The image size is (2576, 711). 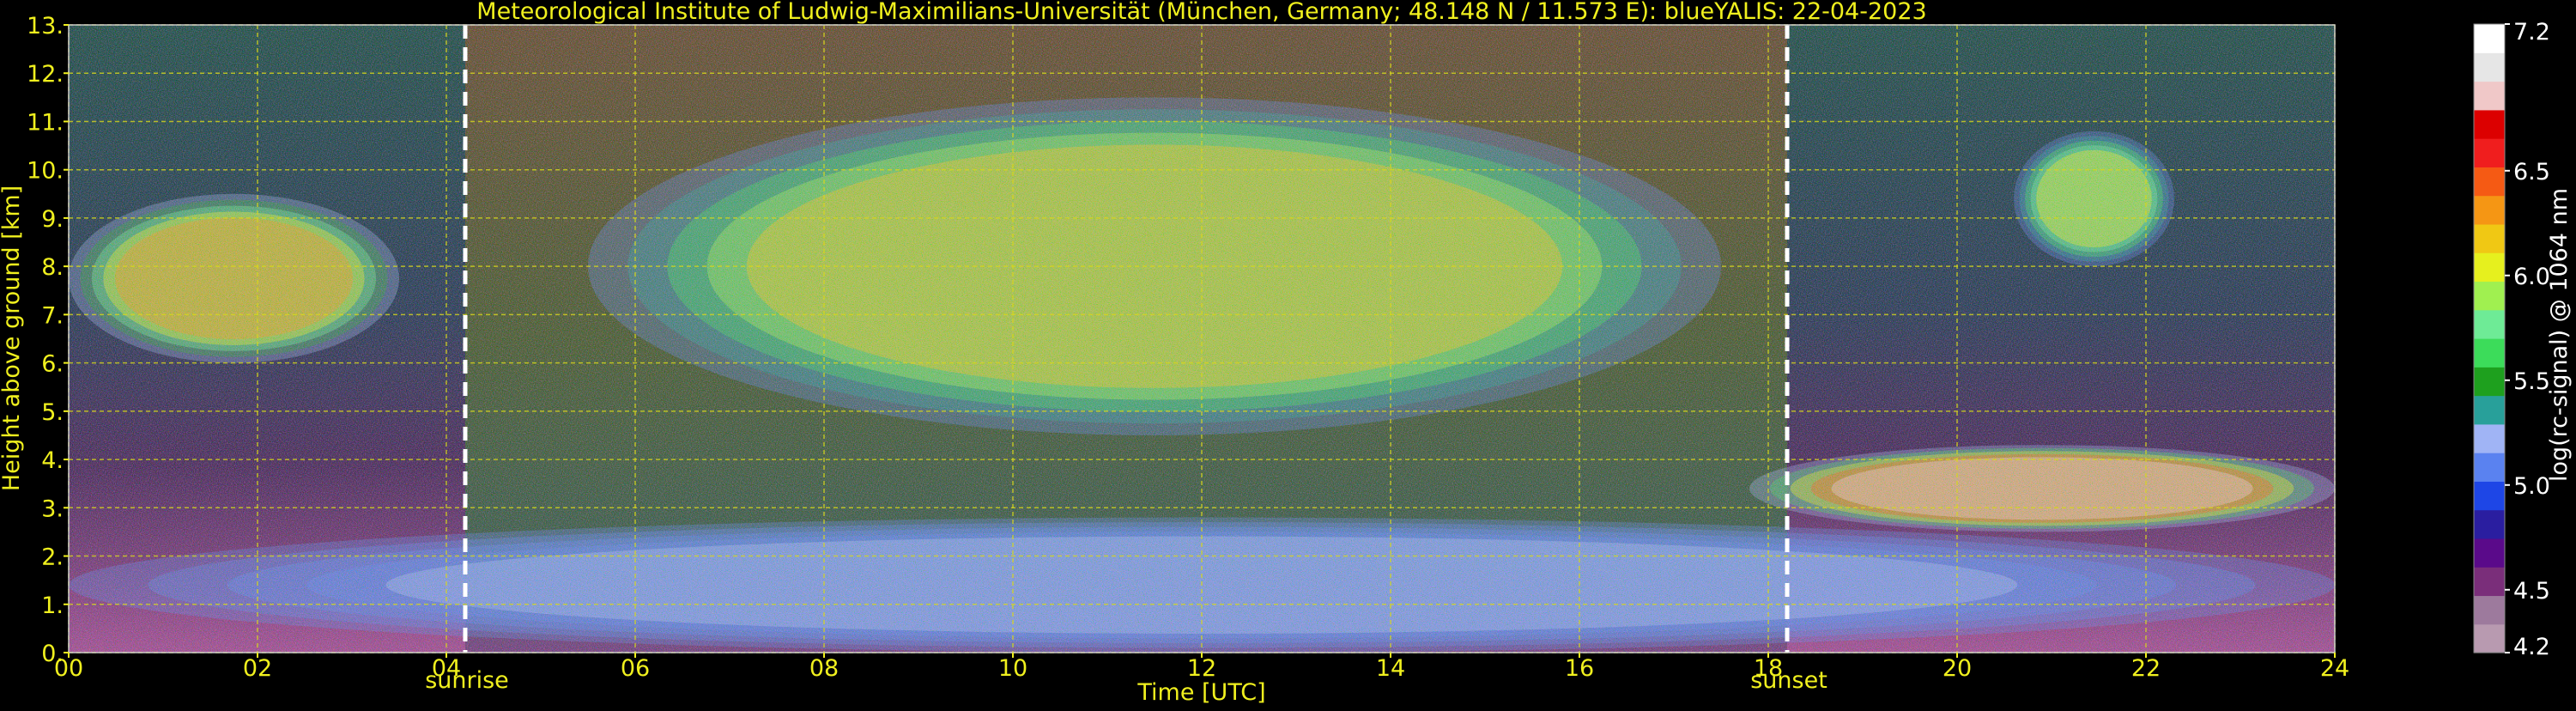 What do you see at coordinates (52, 605) in the screenshot?
I see `y-tick-label: 1.` at bounding box center [52, 605].